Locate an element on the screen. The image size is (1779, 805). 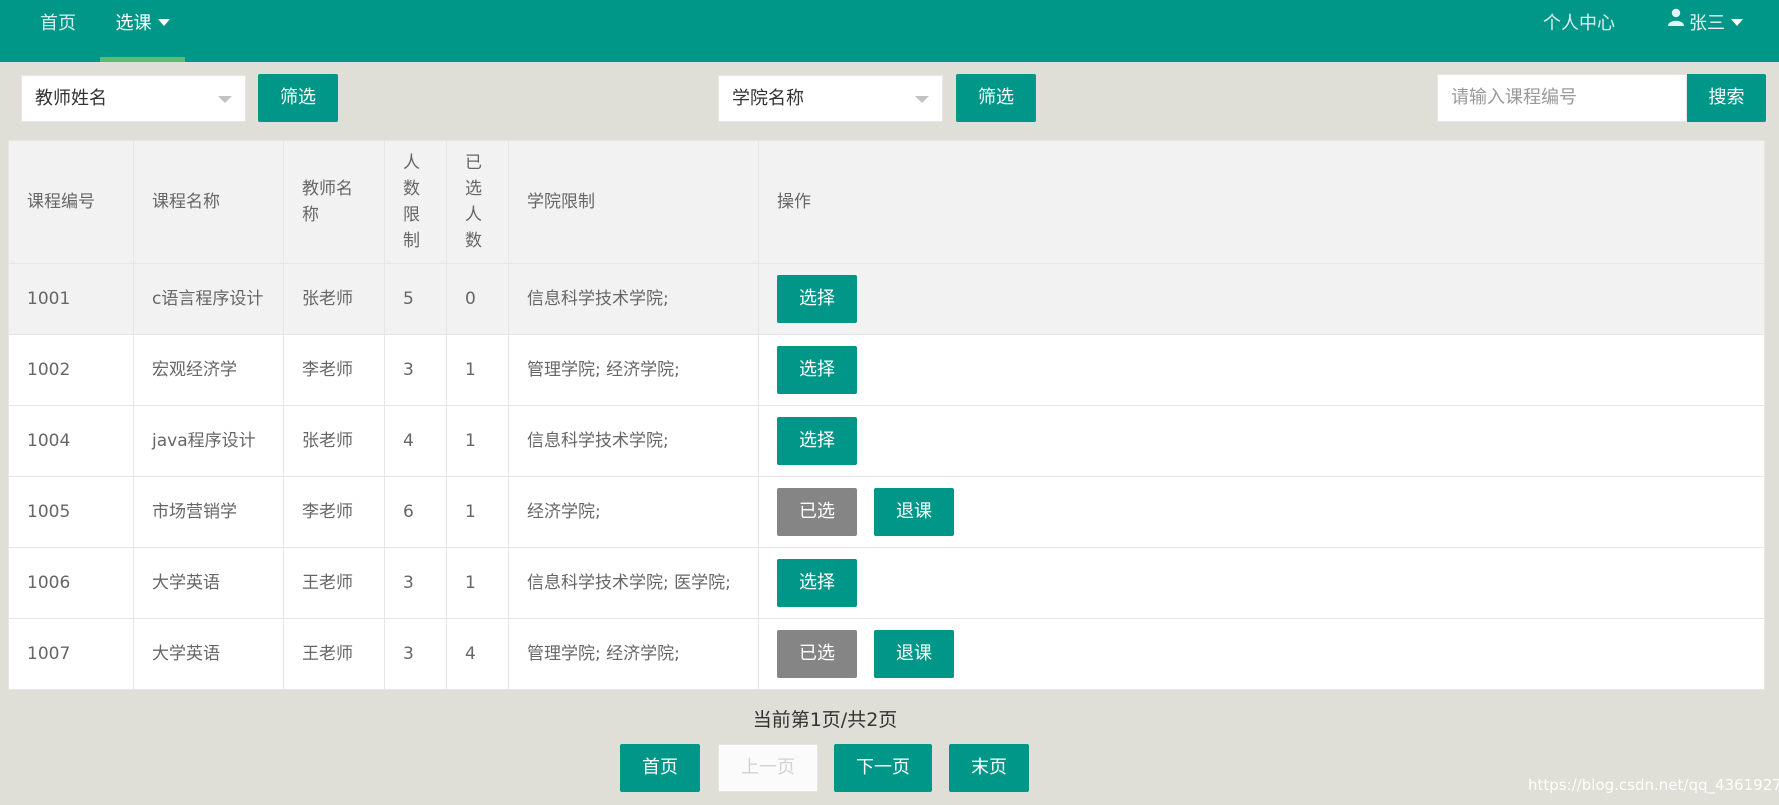
cell-college: 经济学院; is located at coordinates (633, 512).